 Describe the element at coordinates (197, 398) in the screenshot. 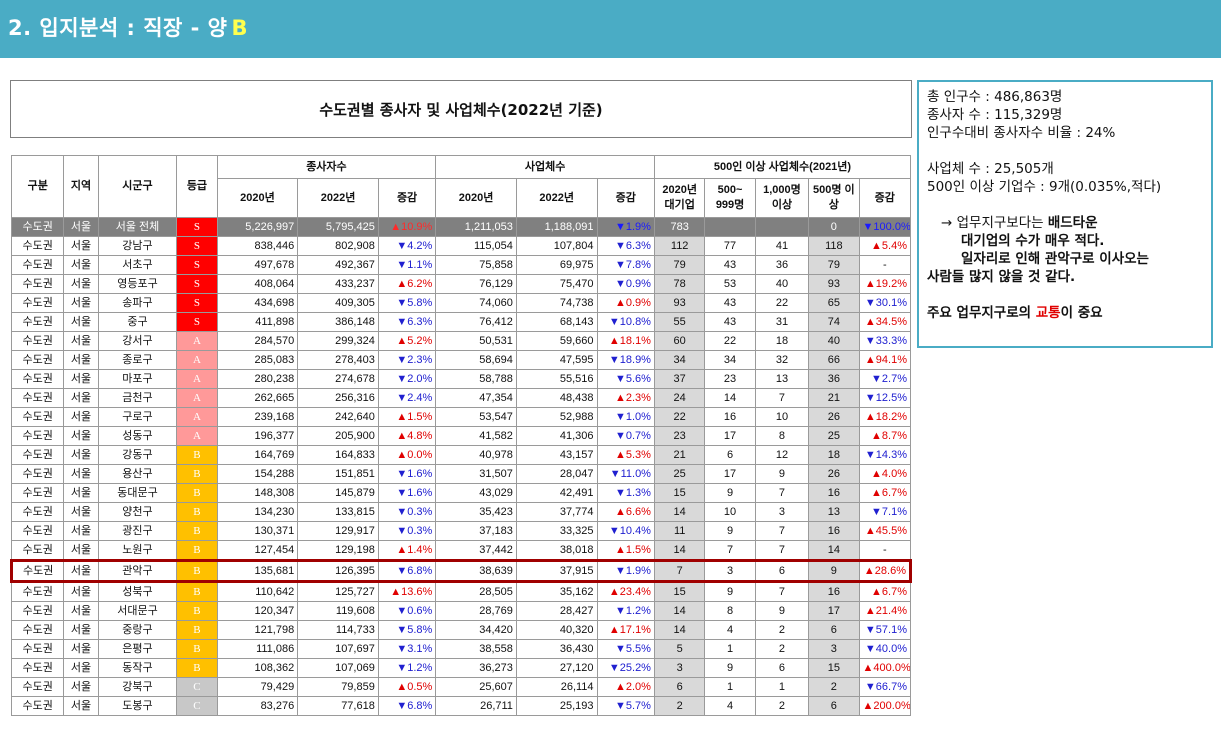

I see `cell-grade: A` at that location.